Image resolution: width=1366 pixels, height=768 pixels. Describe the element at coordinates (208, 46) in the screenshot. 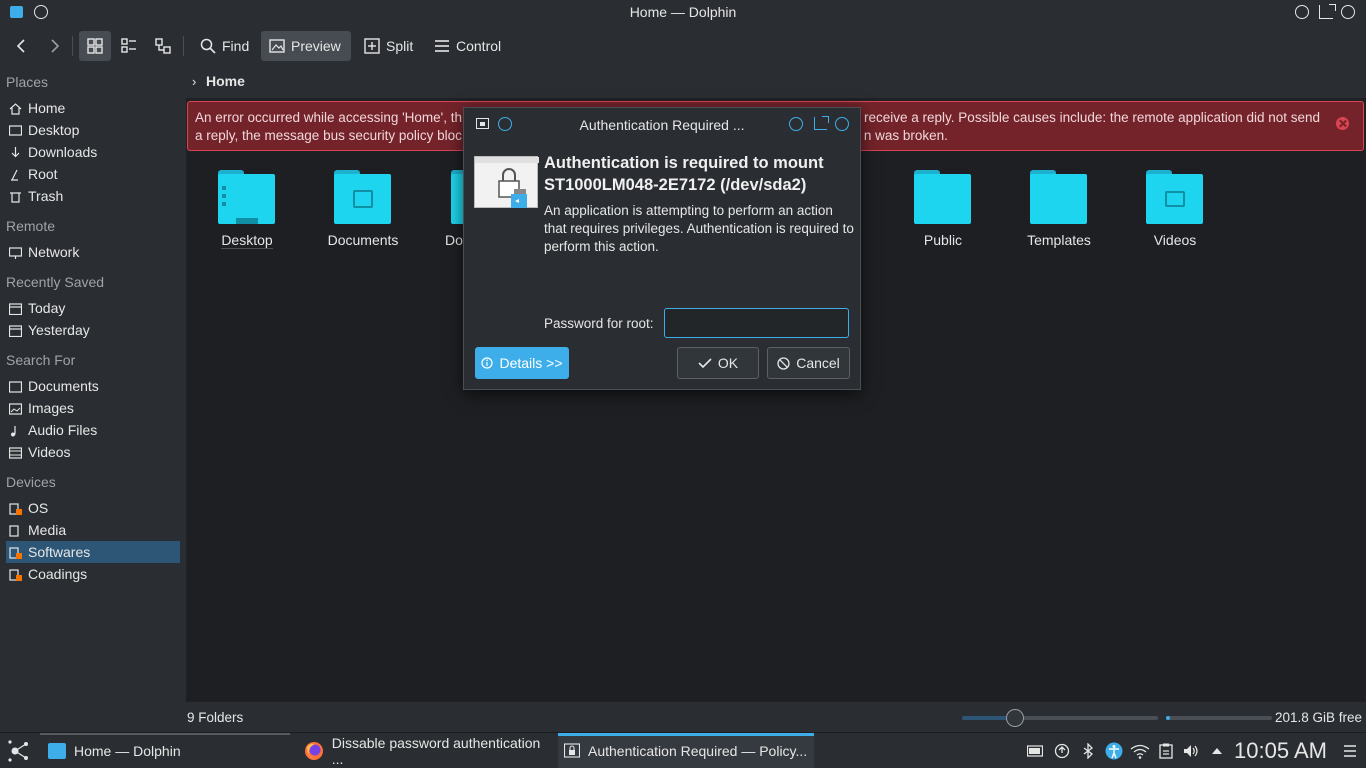

I see `search-icon` at that location.